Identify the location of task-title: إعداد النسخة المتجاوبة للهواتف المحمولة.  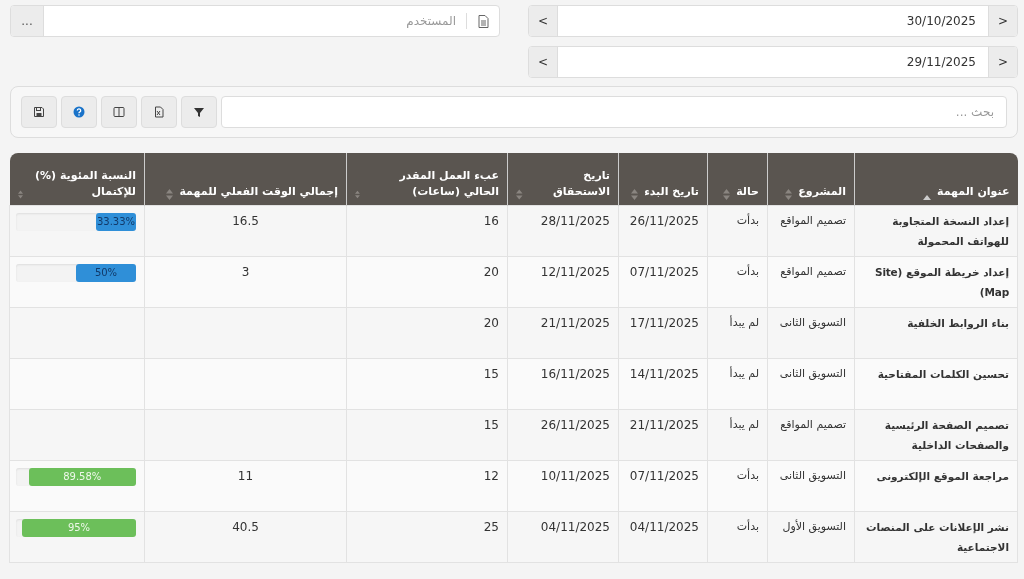
(950, 231).